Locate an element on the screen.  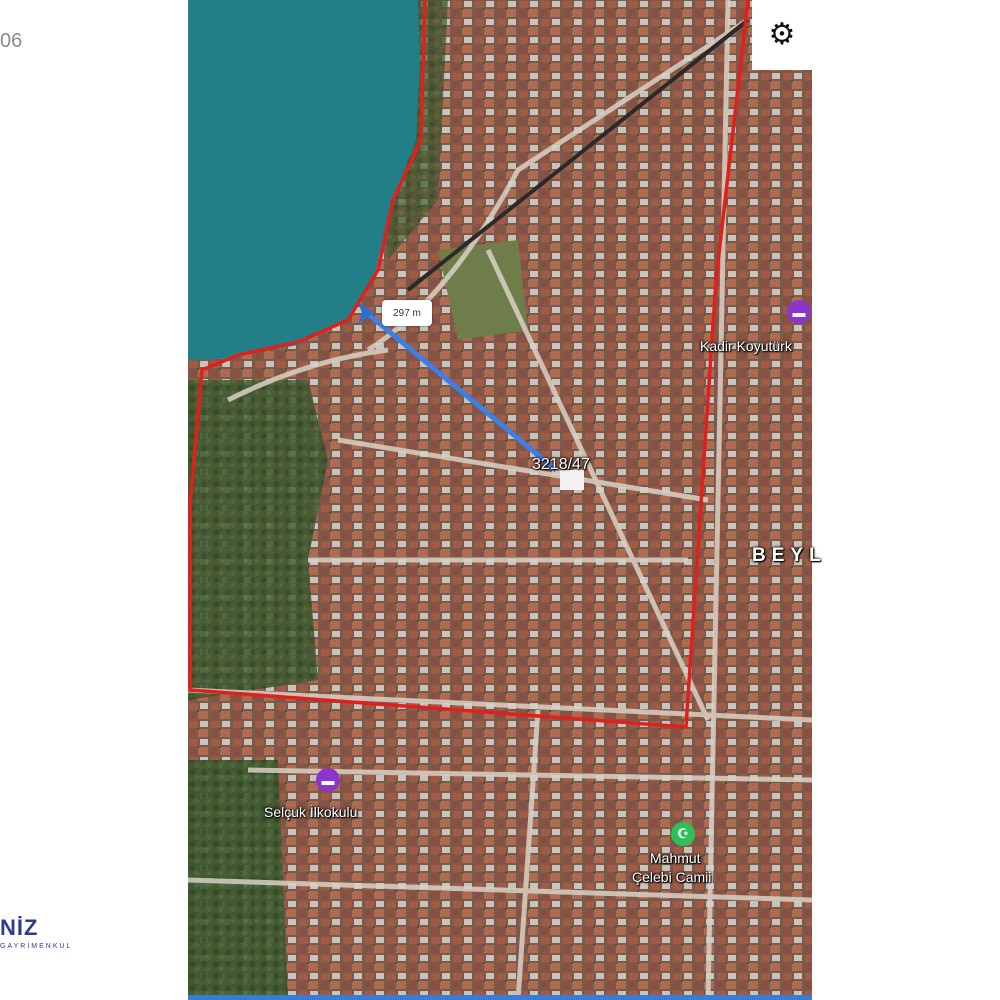
place-label-celebi: Çelebi Camii is located at coordinates (672, 877).